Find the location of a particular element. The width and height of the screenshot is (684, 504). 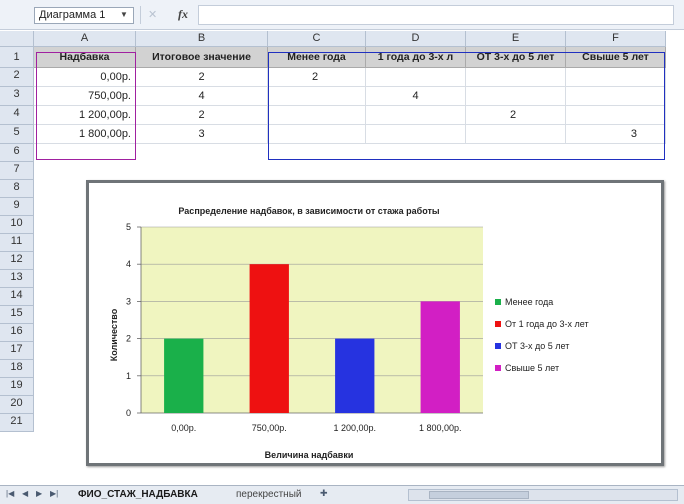

row-header: 5 is located at coordinates (17, 134).